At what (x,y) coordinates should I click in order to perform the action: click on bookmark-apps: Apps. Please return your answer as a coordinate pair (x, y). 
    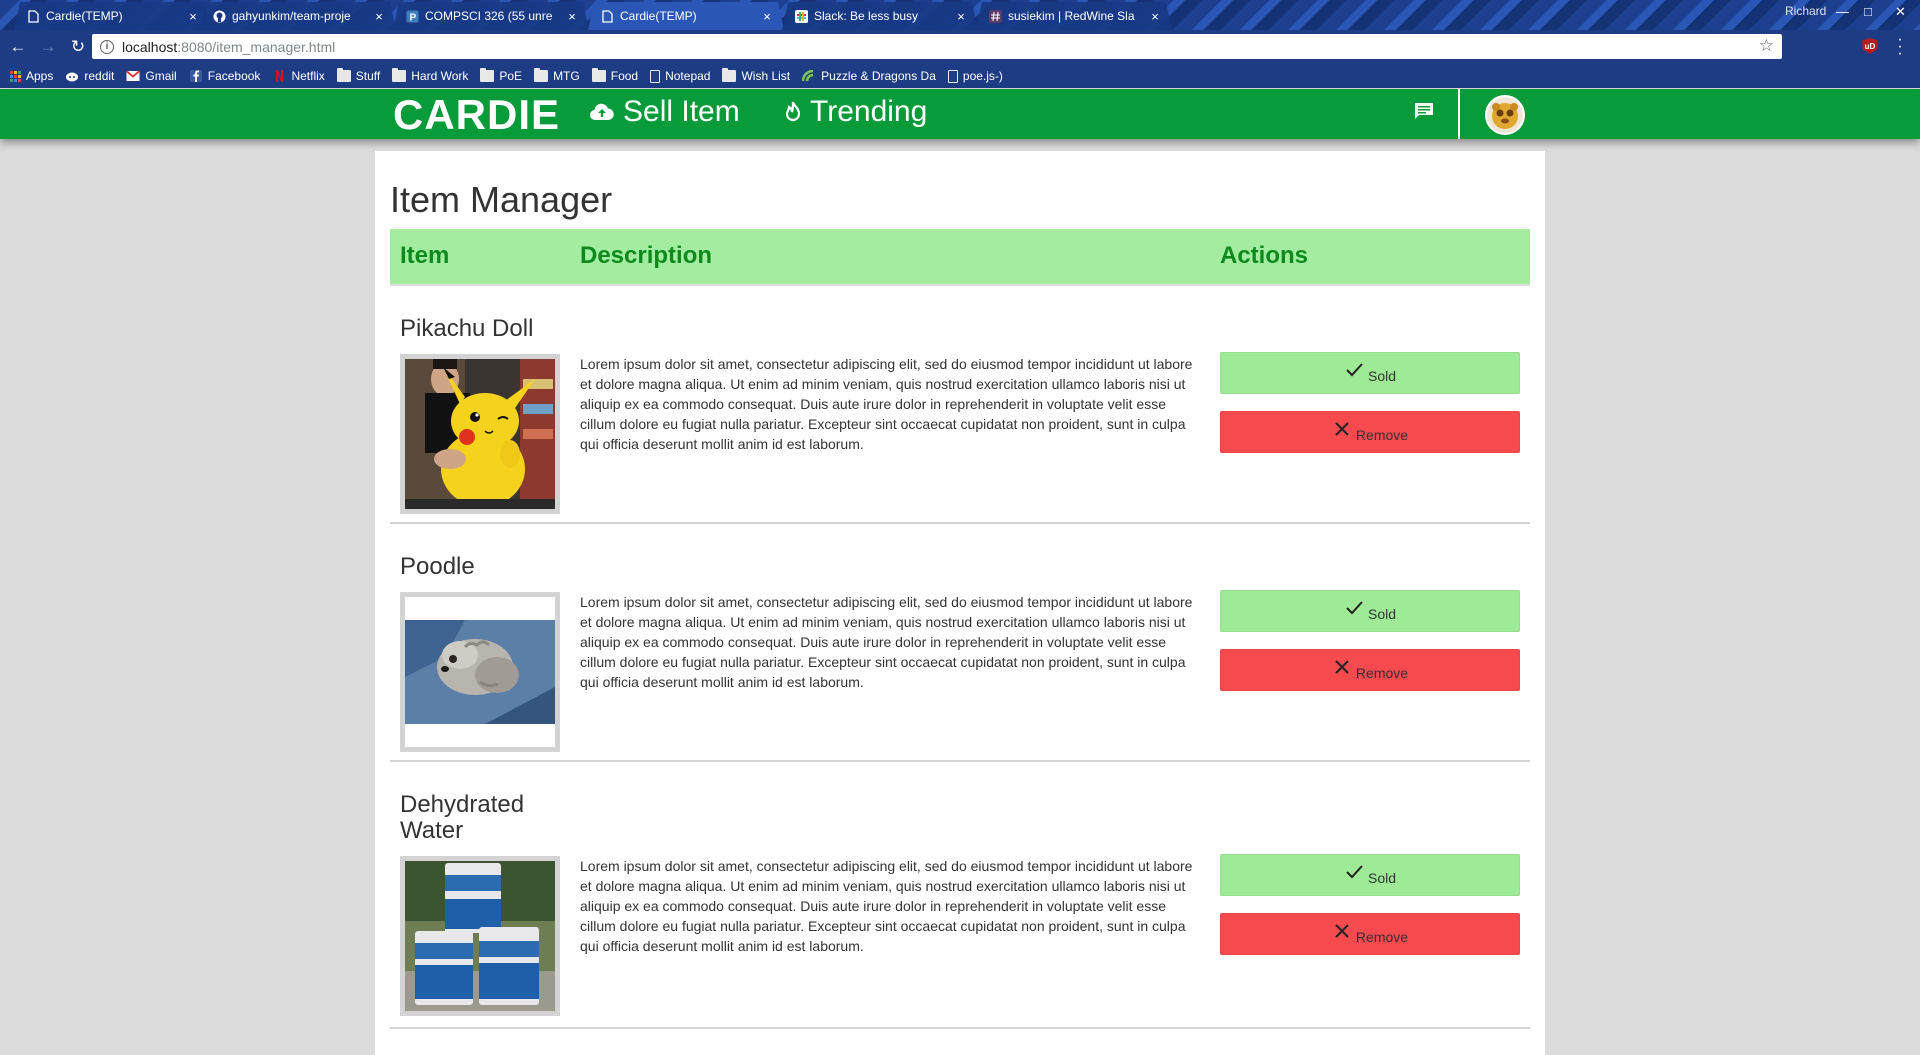
    Looking at the image, I should click on (31, 76).